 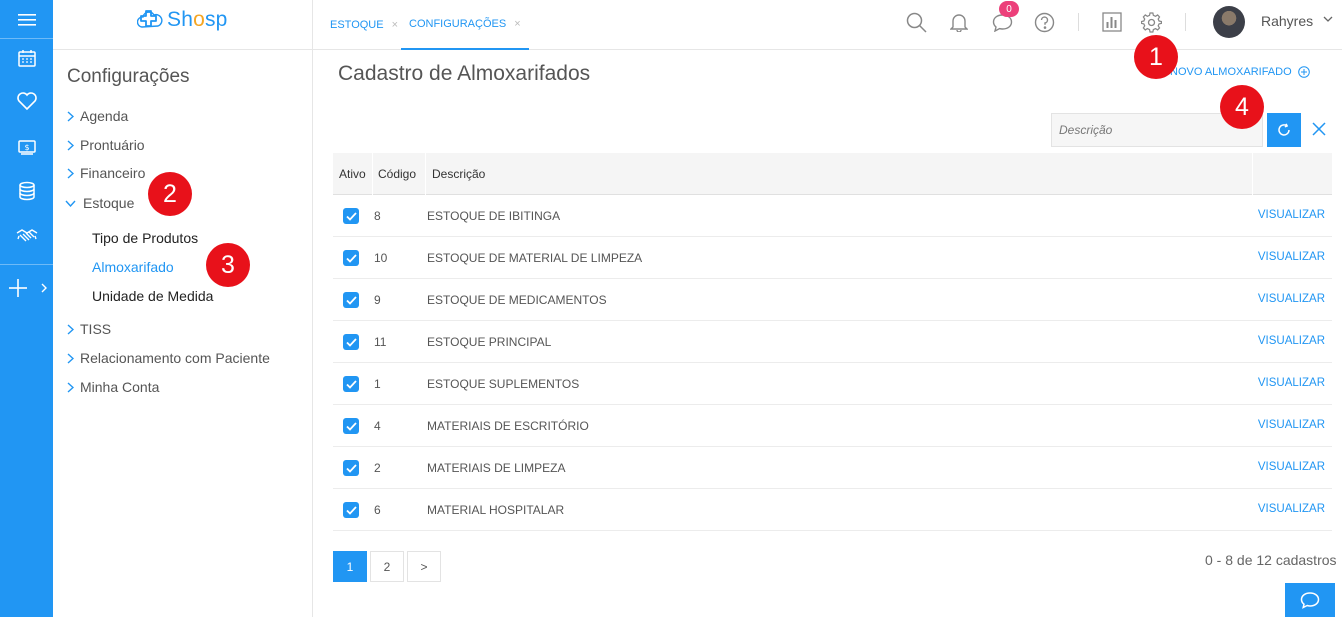 I want to click on row-code: 4, so click(x=377, y=426).